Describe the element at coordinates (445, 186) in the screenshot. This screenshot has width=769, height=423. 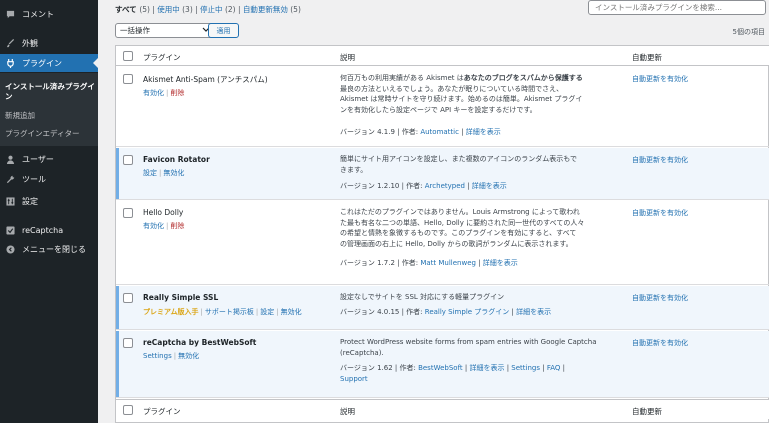
I see `author-link: Archetyped` at that location.